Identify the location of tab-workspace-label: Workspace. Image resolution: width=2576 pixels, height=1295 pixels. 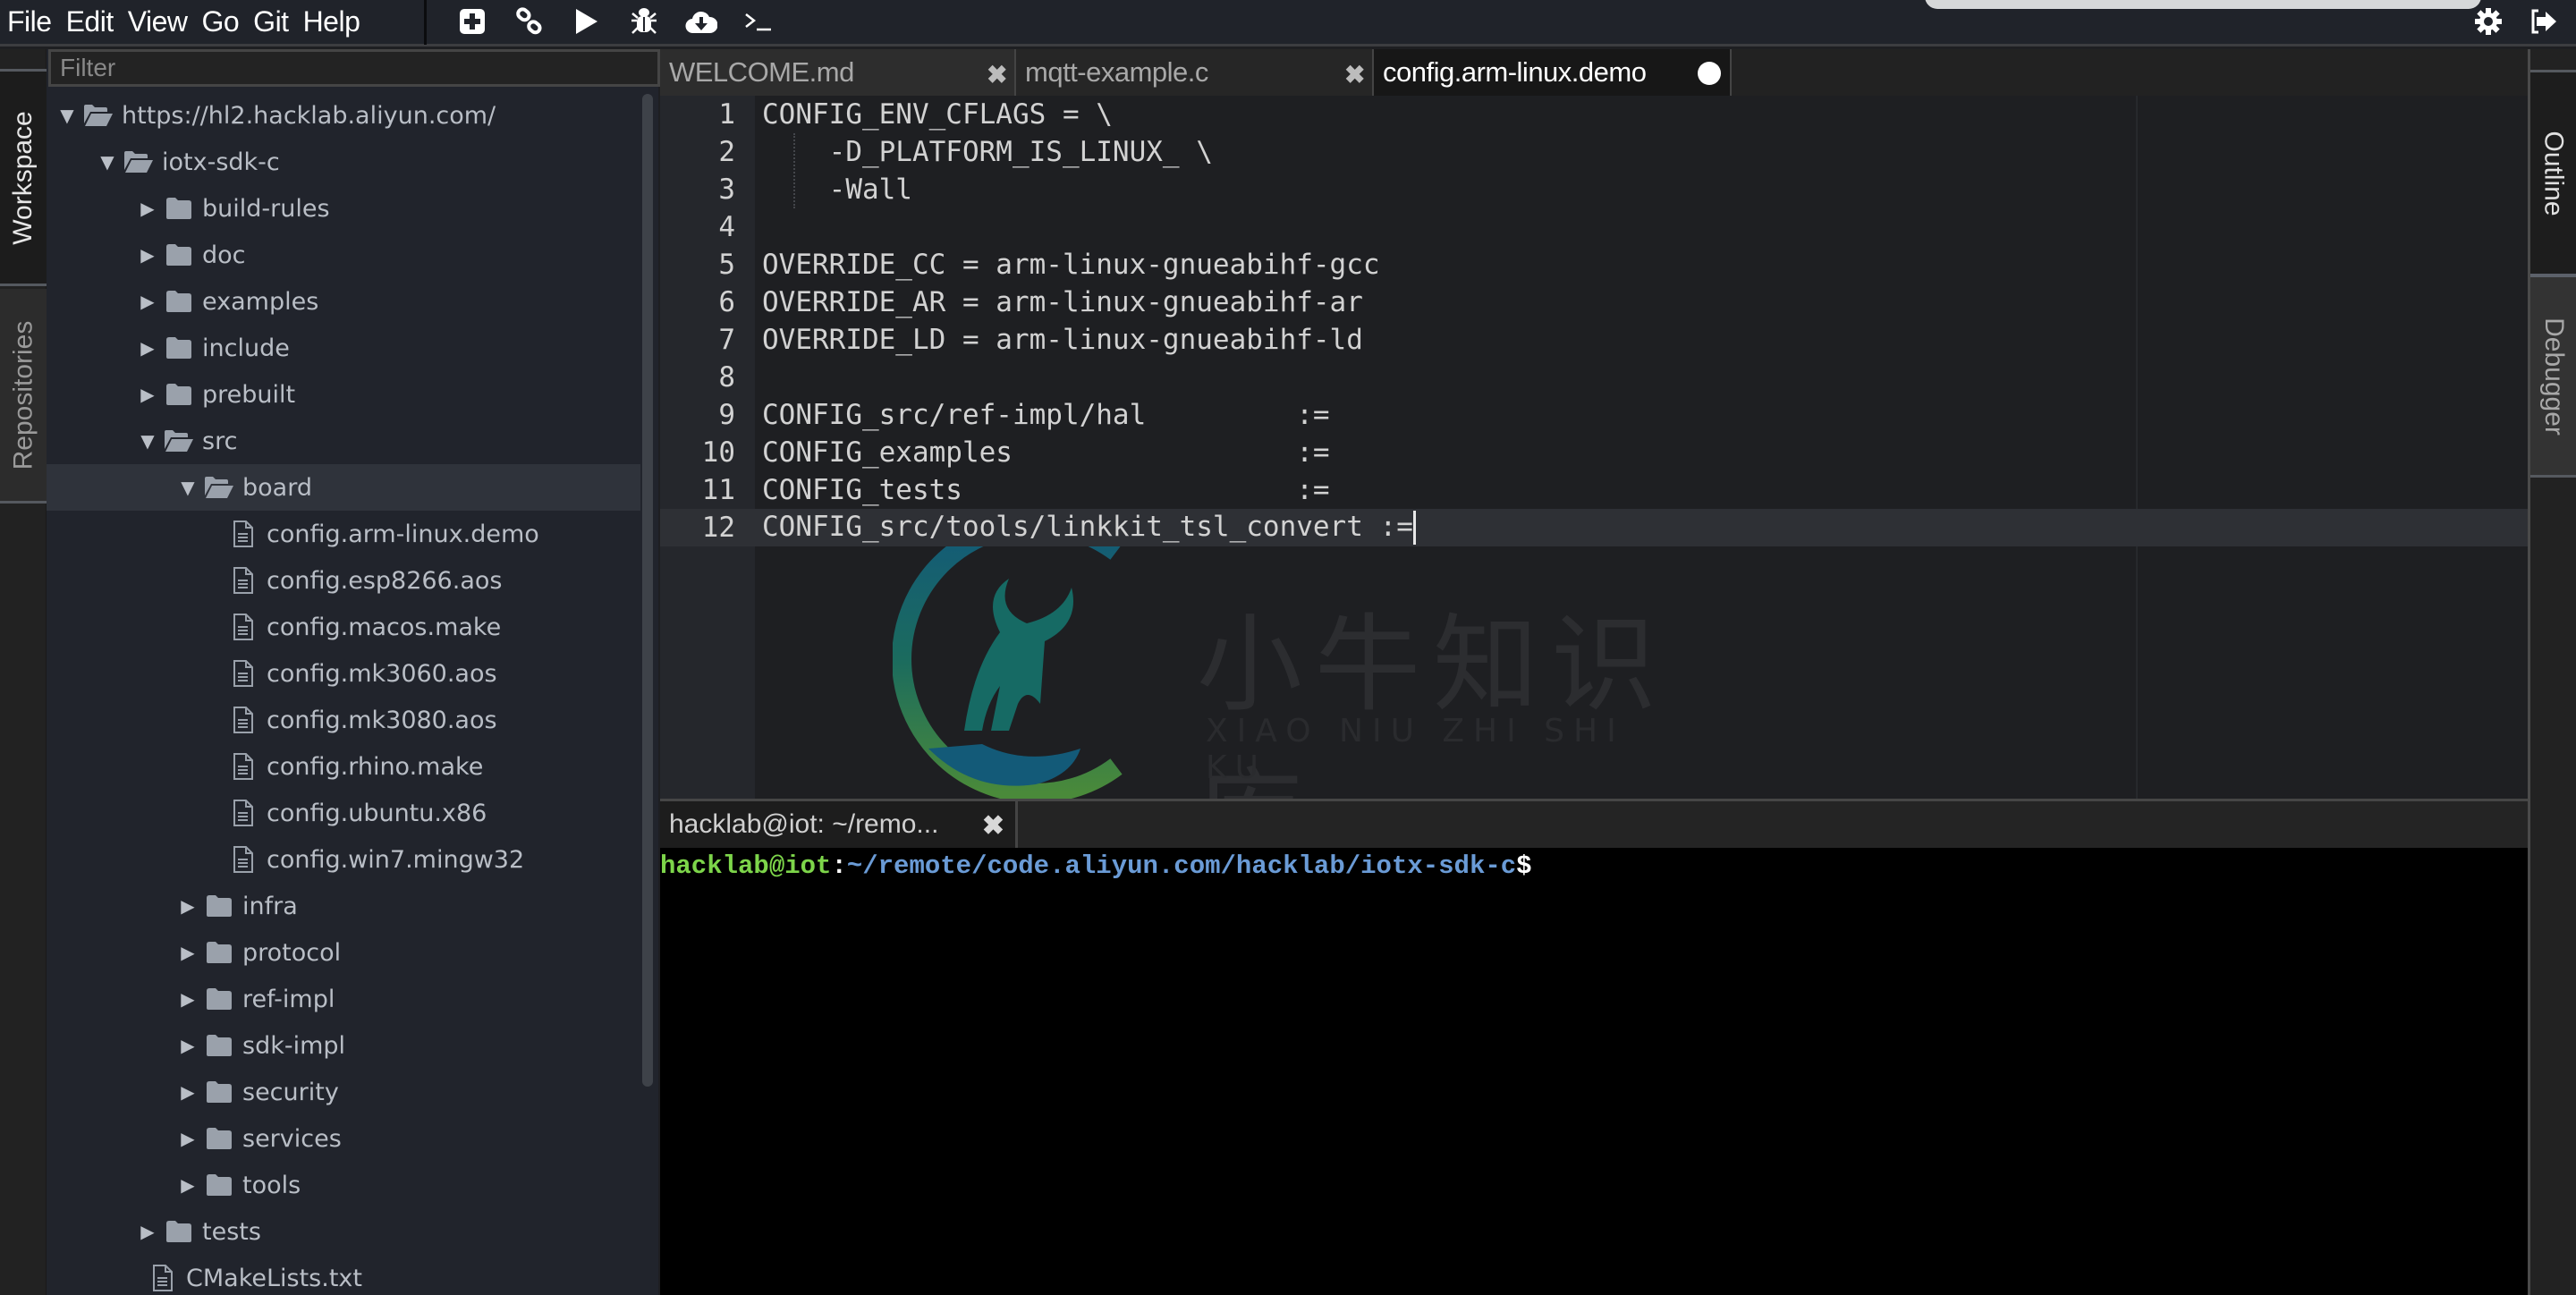
(23, 177).